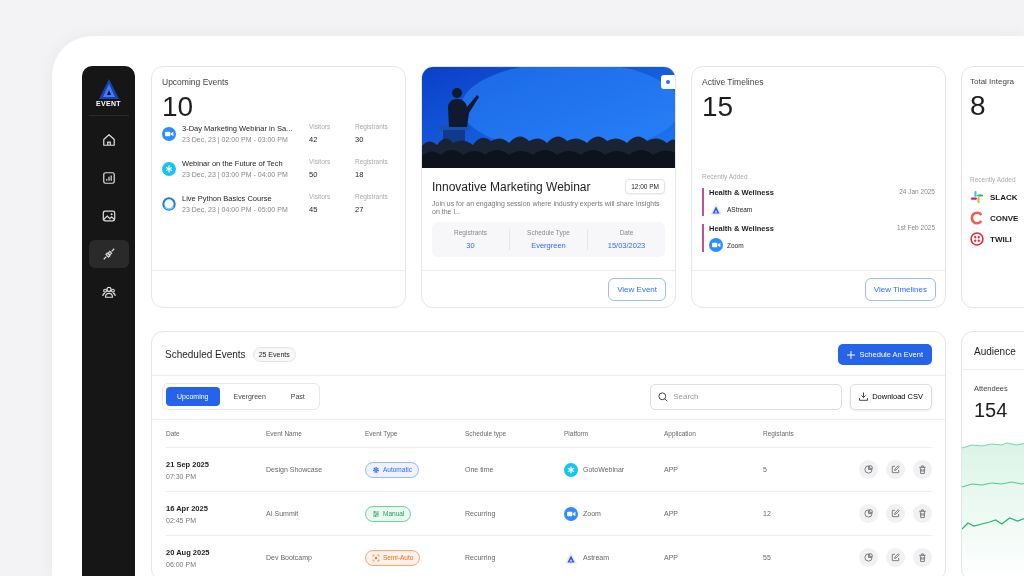 This screenshot has width=1024, height=576. Describe the element at coordinates (746, 396) in the screenshot. I see `search-field: Search` at that location.